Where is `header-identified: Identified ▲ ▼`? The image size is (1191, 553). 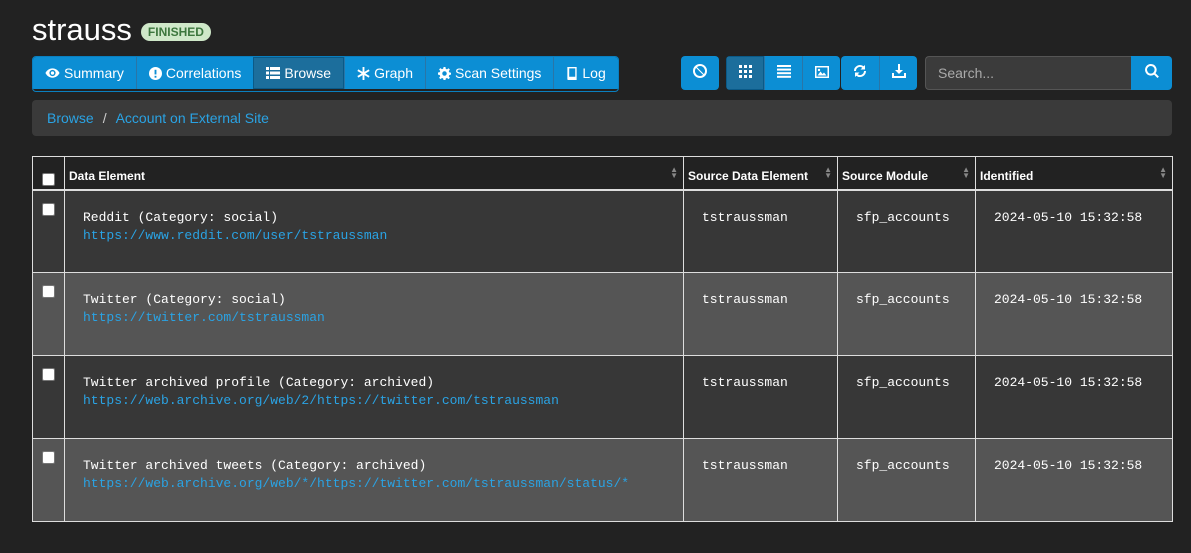 header-identified: Identified ▲ ▼ is located at coordinates (1074, 173).